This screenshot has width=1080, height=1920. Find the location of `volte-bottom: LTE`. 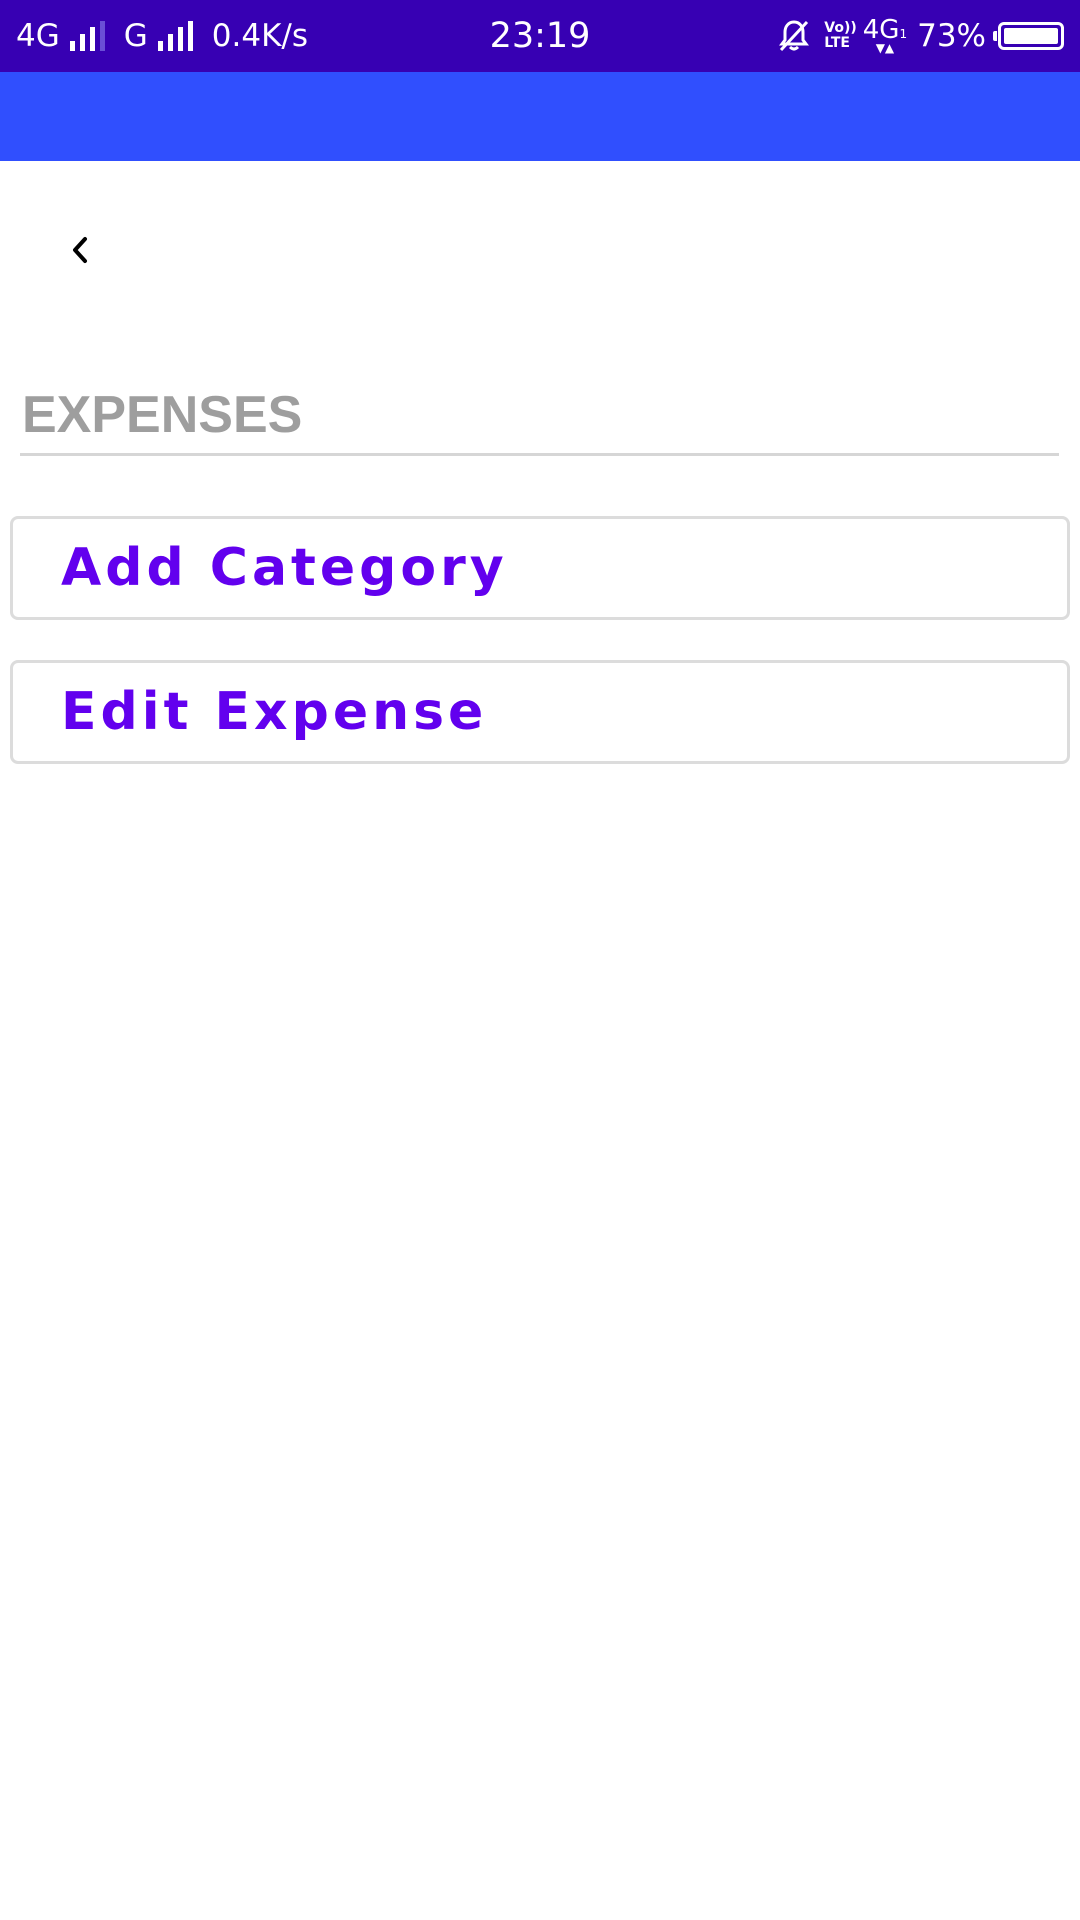

volte-bottom: LTE is located at coordinates (837, 43).